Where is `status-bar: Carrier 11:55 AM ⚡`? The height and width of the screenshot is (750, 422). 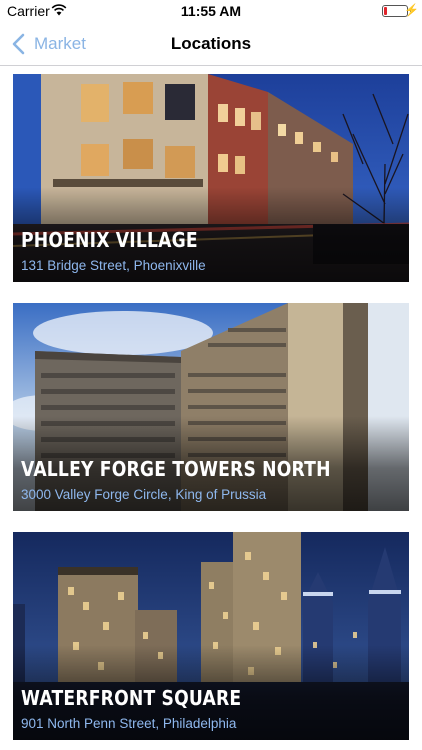 status-bar: Carrier 11:55 AM ⚡ is located at coordinates (211, 11).